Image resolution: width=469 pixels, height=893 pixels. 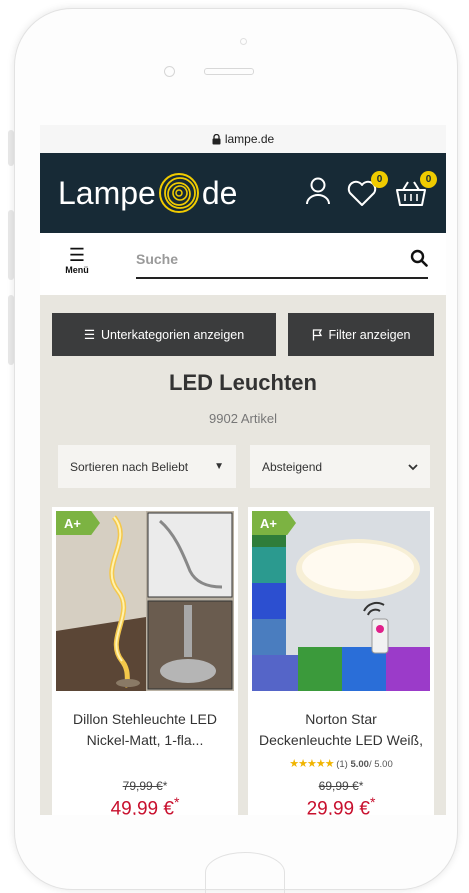 What do you see at coordinates (249, 139) in the screenshot?
I see `url-text: lampe.de` at bounding box center [249, 139].